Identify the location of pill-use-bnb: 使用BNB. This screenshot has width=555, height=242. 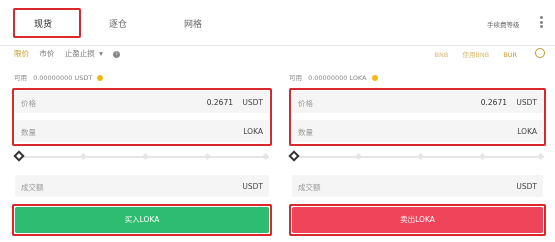
(475, 54).